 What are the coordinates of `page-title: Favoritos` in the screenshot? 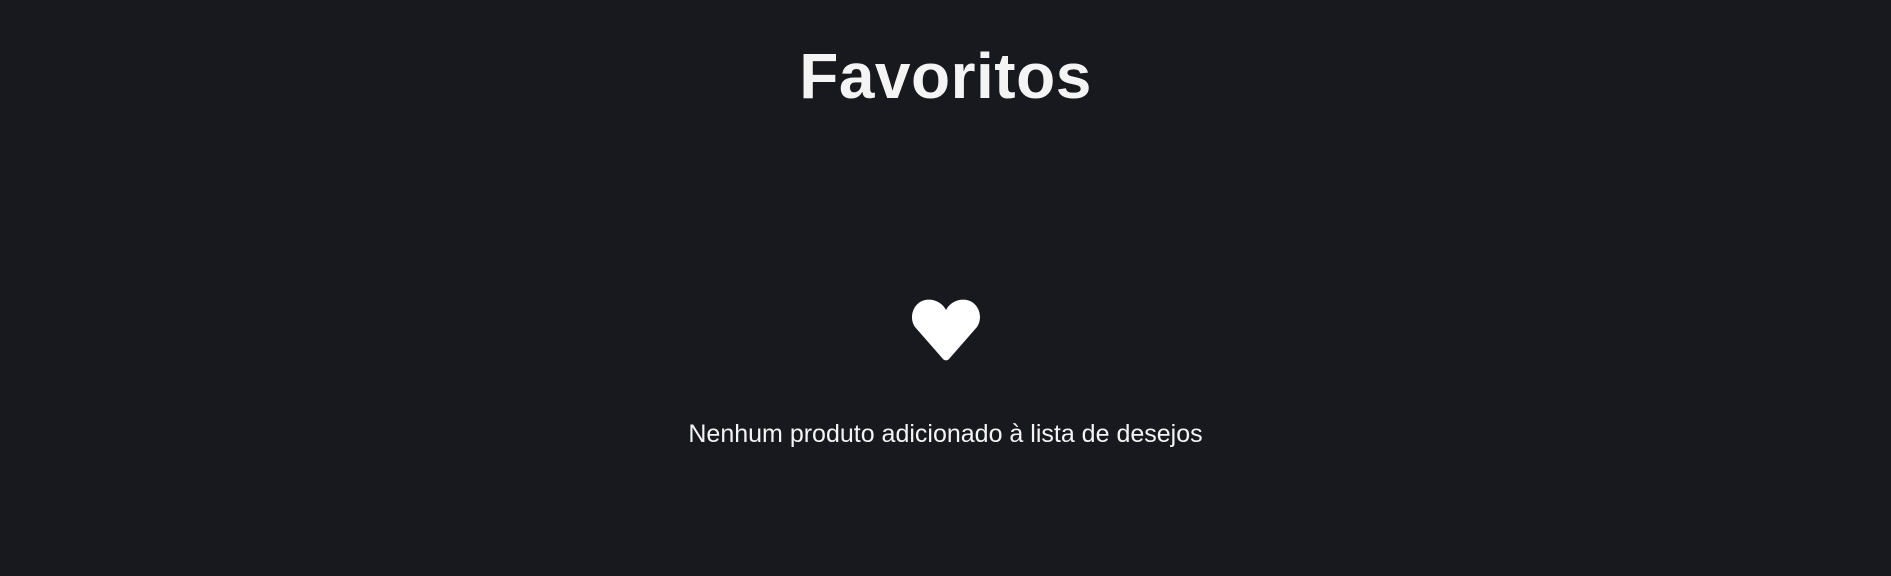 It's located at (945, 76).